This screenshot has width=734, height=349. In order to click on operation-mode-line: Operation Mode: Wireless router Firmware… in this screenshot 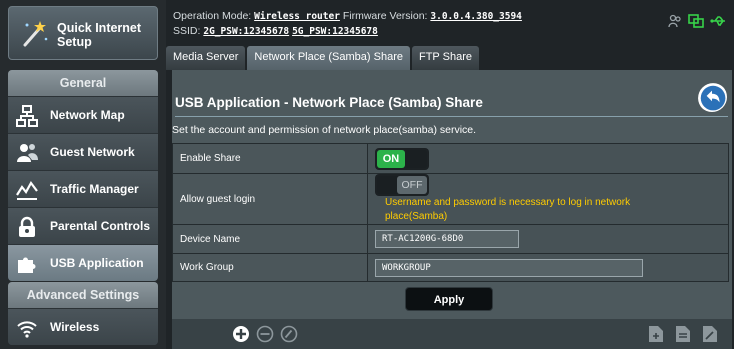, I will do `click(347, 16)`.